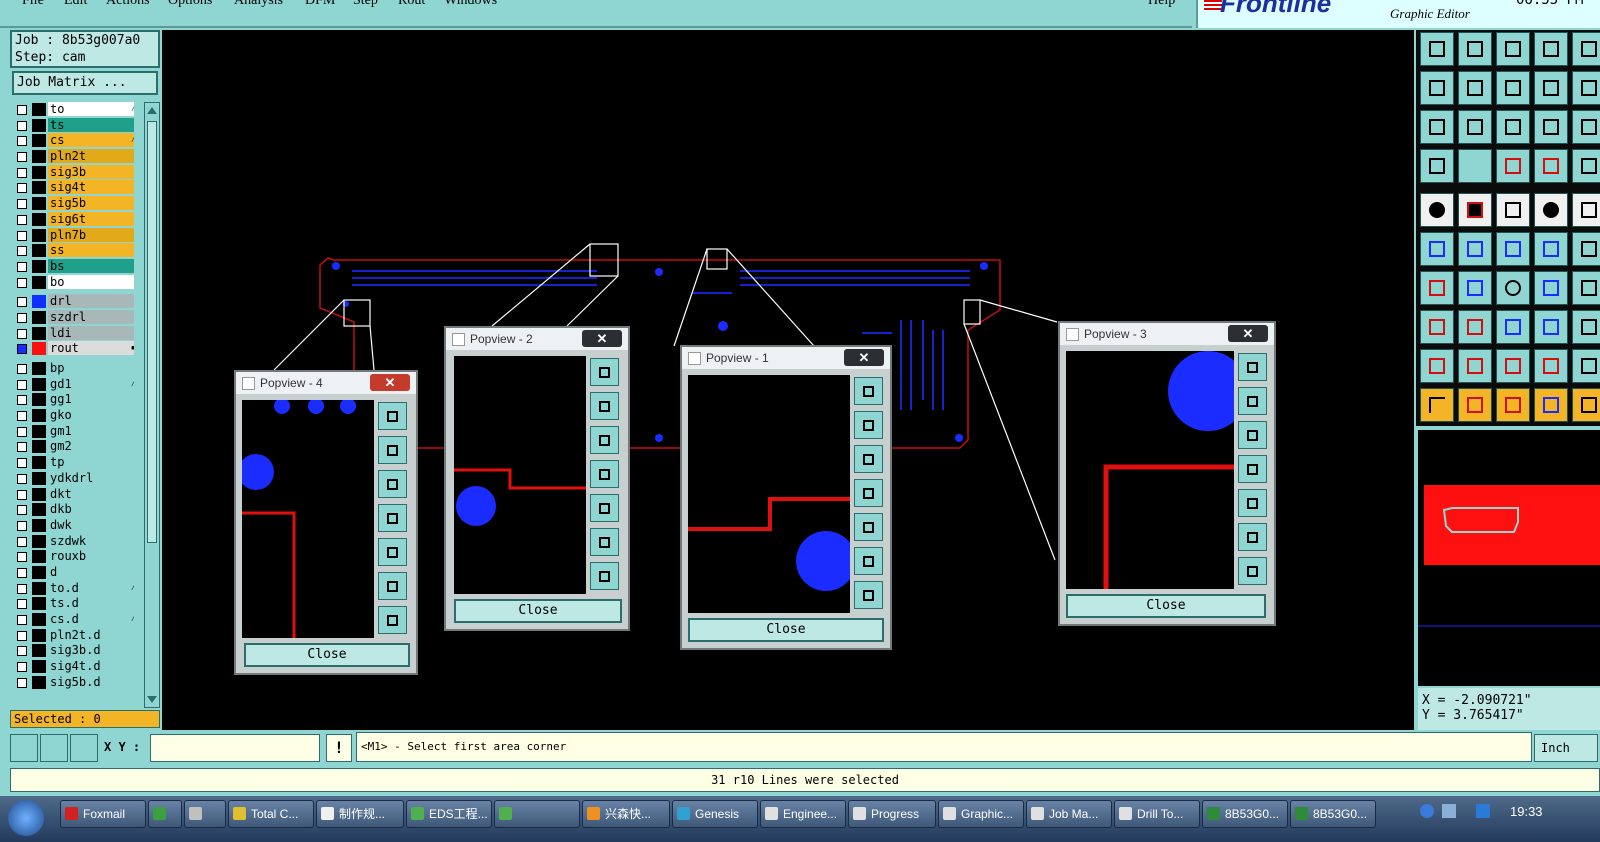  What do you see at coordinates (72, 604) in the screenshot?
I see `layer-row-31: ts.d` at bounding box center [72, 604].